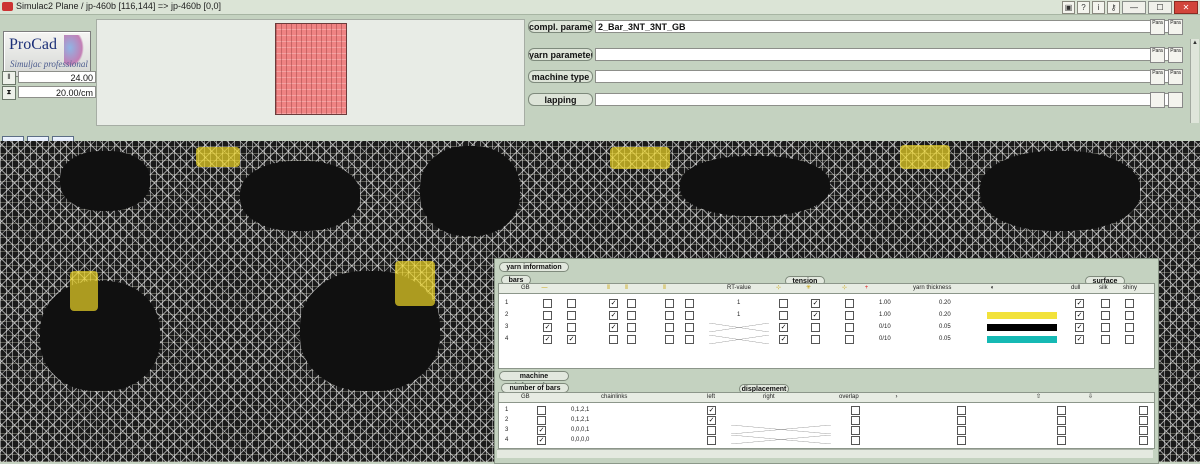 The image size is (1200, 464). Describe the element at coordinates (711, 410) in the screenshot. I see `left-checkbox: ✓` at that location.